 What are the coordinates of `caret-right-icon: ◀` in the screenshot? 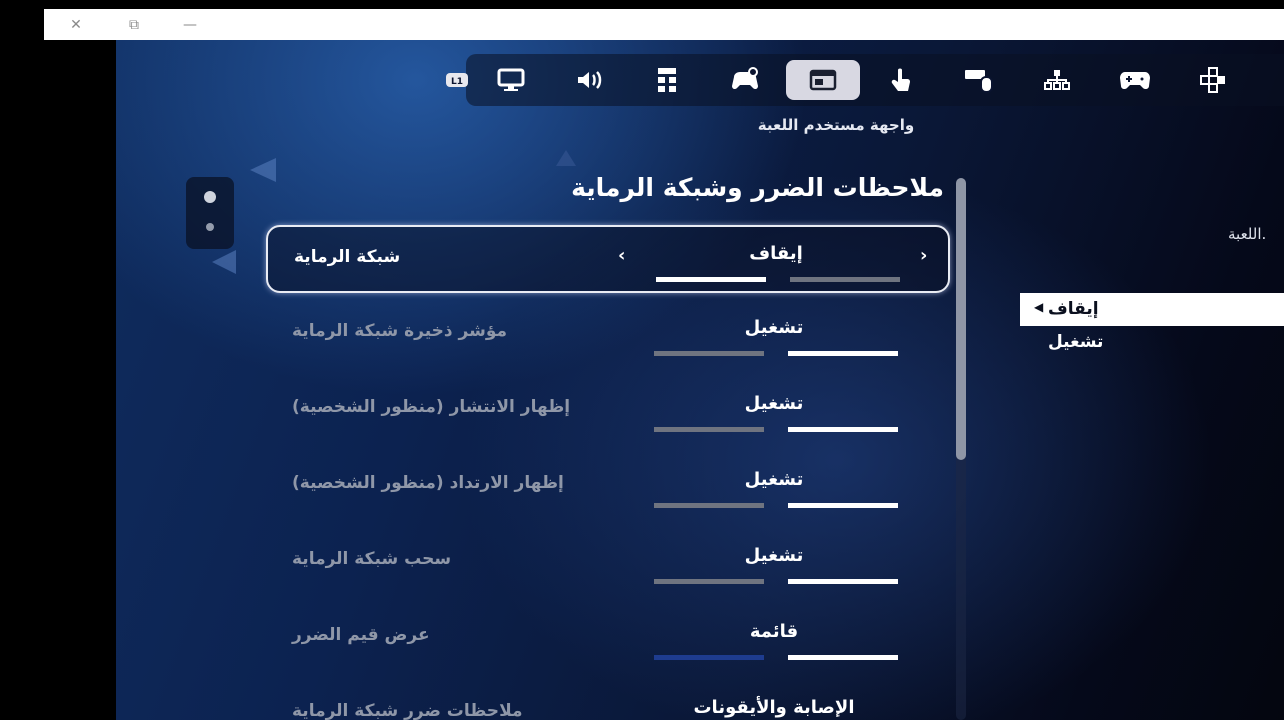 It's located at (1039, 307).